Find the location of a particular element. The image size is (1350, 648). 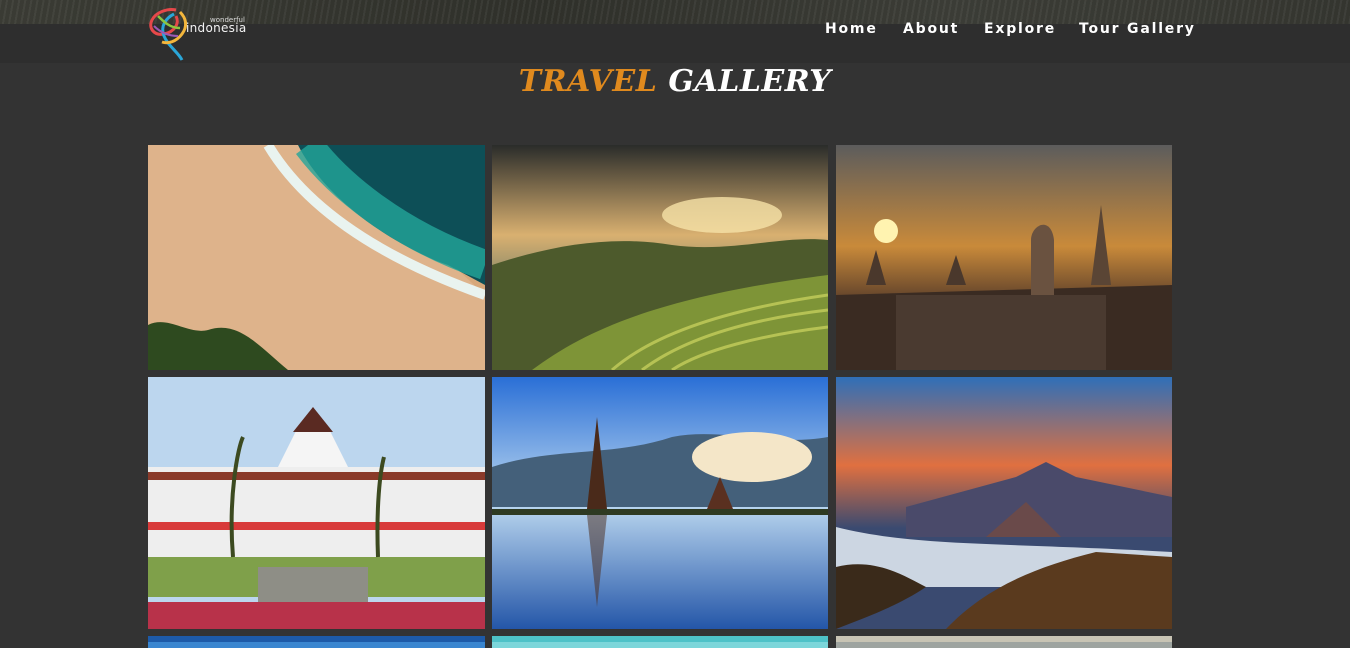

nav-explore: Explore is located at coordinates (1020, 29).